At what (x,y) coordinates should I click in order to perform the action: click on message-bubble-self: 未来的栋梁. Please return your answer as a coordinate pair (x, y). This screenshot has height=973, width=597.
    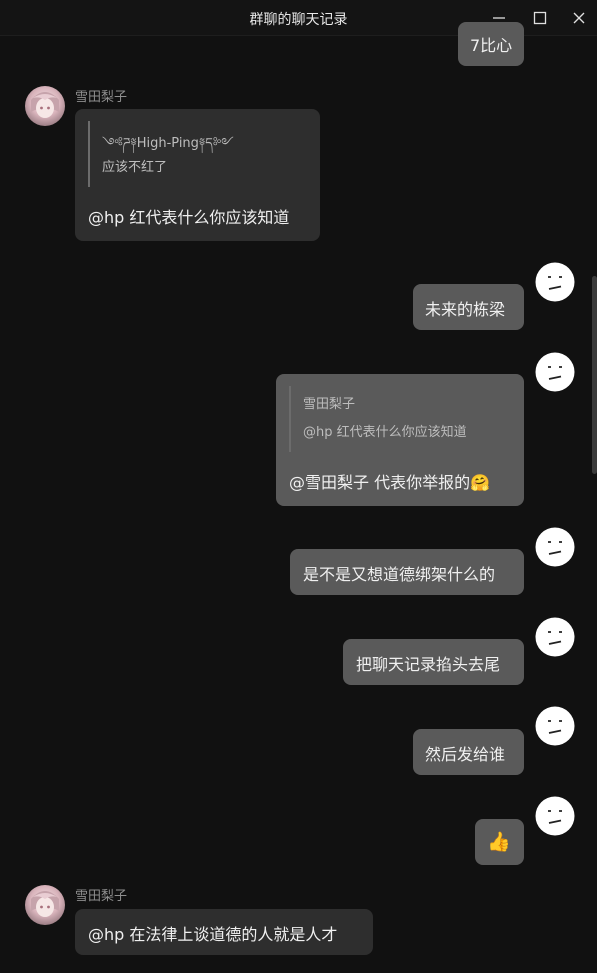
    Looking at the image, I should click on (468, 307).